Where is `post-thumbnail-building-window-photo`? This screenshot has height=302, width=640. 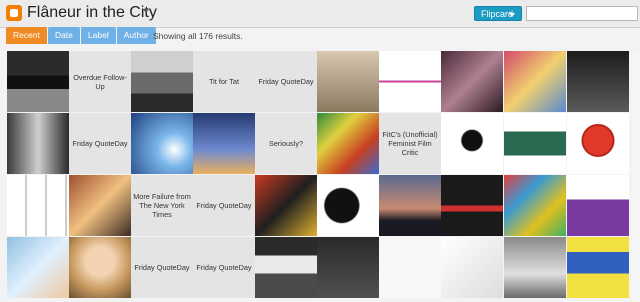
post-thumbnail-building-window-photo is located at coordinates (38, 143).